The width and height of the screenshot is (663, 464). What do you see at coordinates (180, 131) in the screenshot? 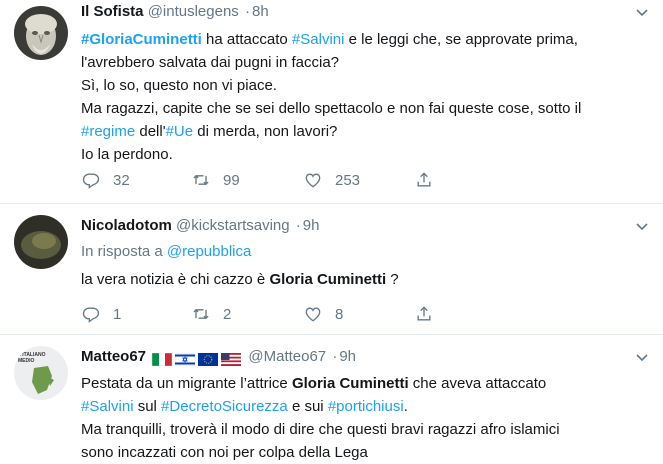
I see `hashtag-link: #Ue` at bounding box center [180, 131].